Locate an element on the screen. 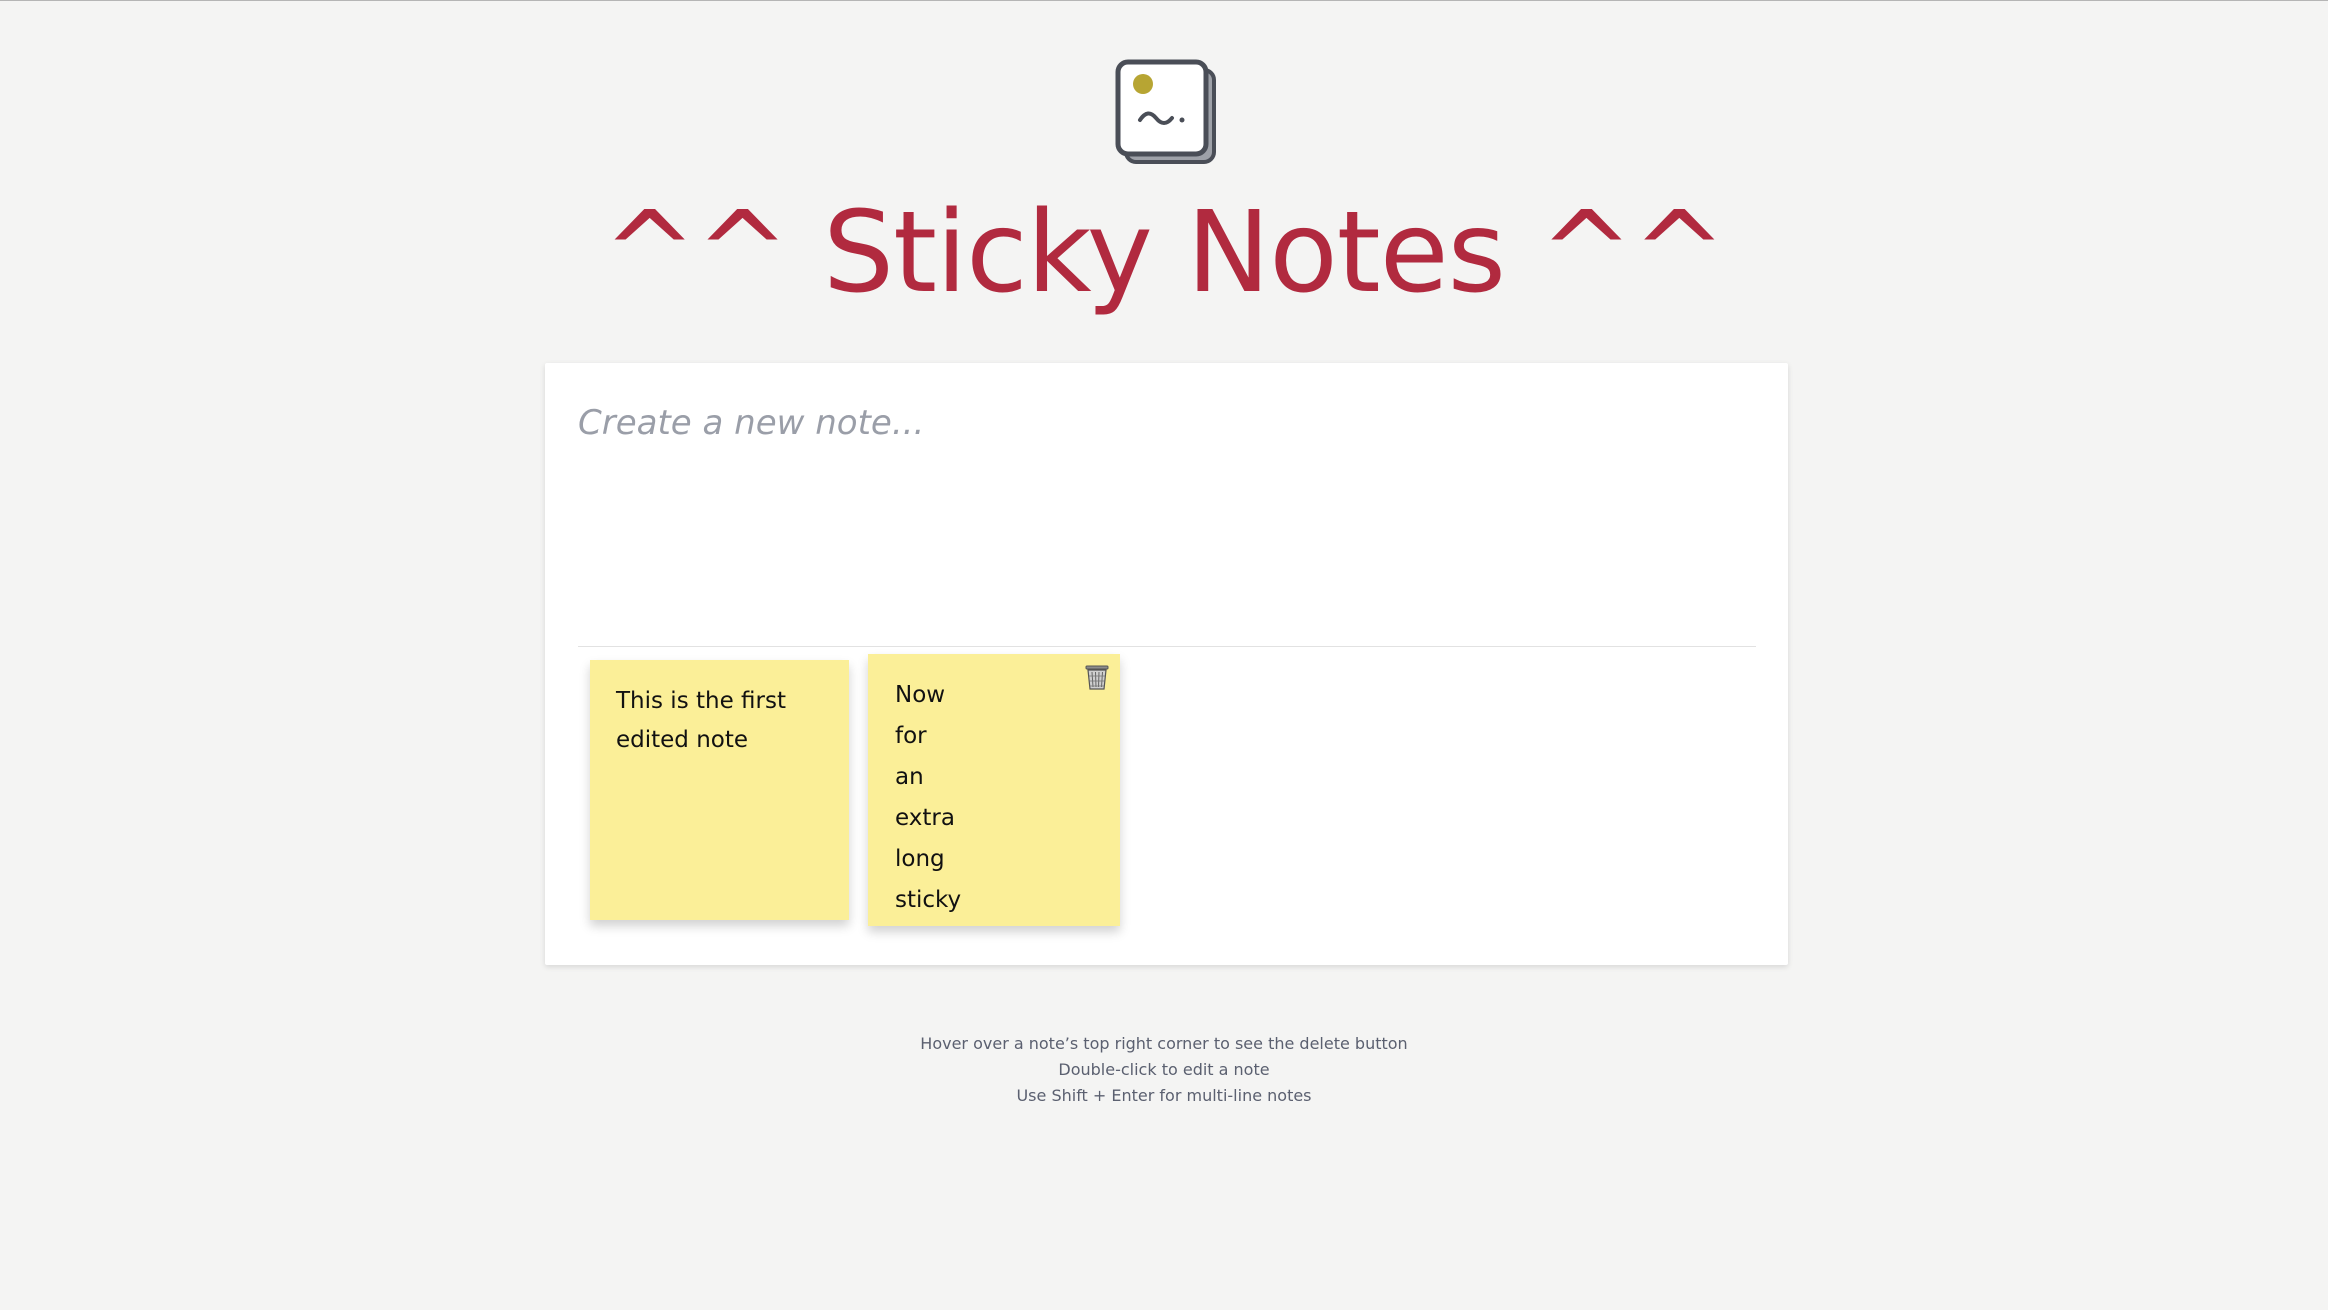 The width and height of the screenshot is (2328, 1310). sticky-note-logo-icon is located at coordinates (1165, 111).